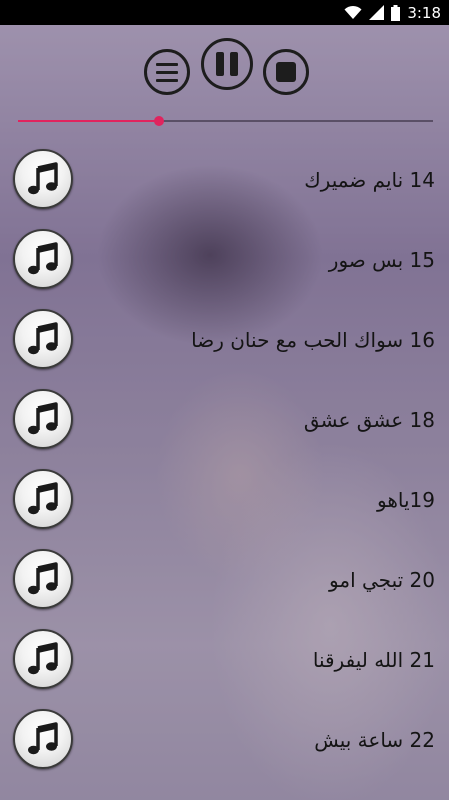 This screenshot has height=800, width=449. Describe the element at coordinates (89, 121) in the screenshot. I see `seek-progress` at that location.